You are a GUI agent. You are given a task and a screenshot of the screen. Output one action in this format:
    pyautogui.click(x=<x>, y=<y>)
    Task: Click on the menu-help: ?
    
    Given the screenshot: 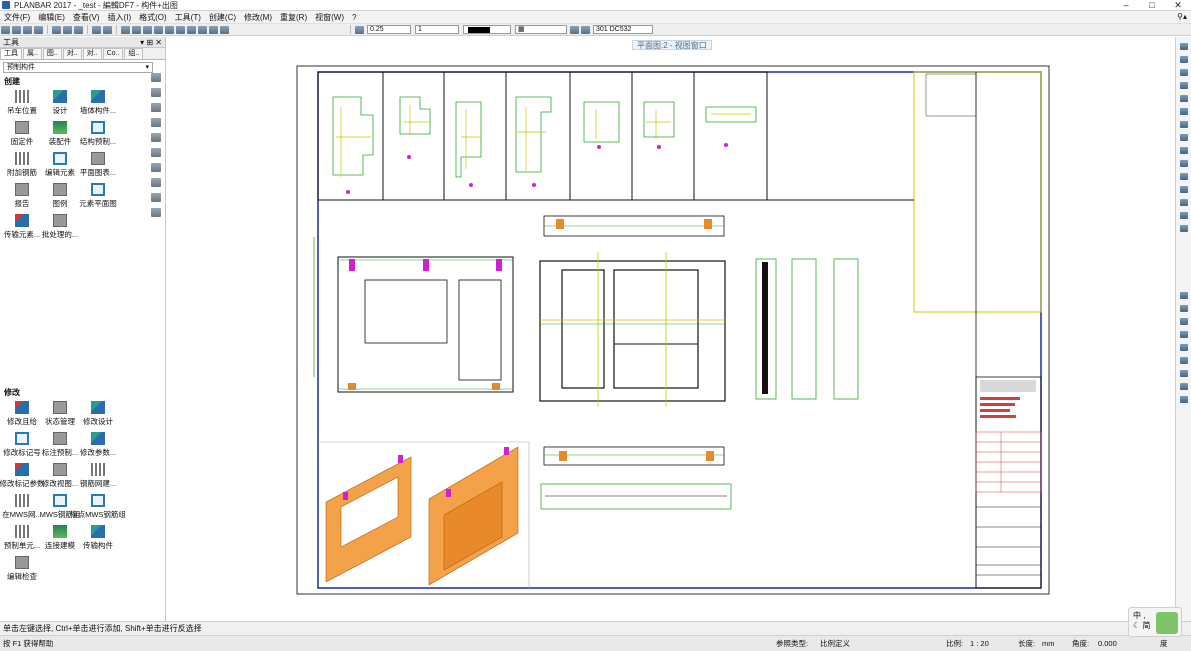 What is the action you would take?
    pyautogui.click(x=354, y=17)
    